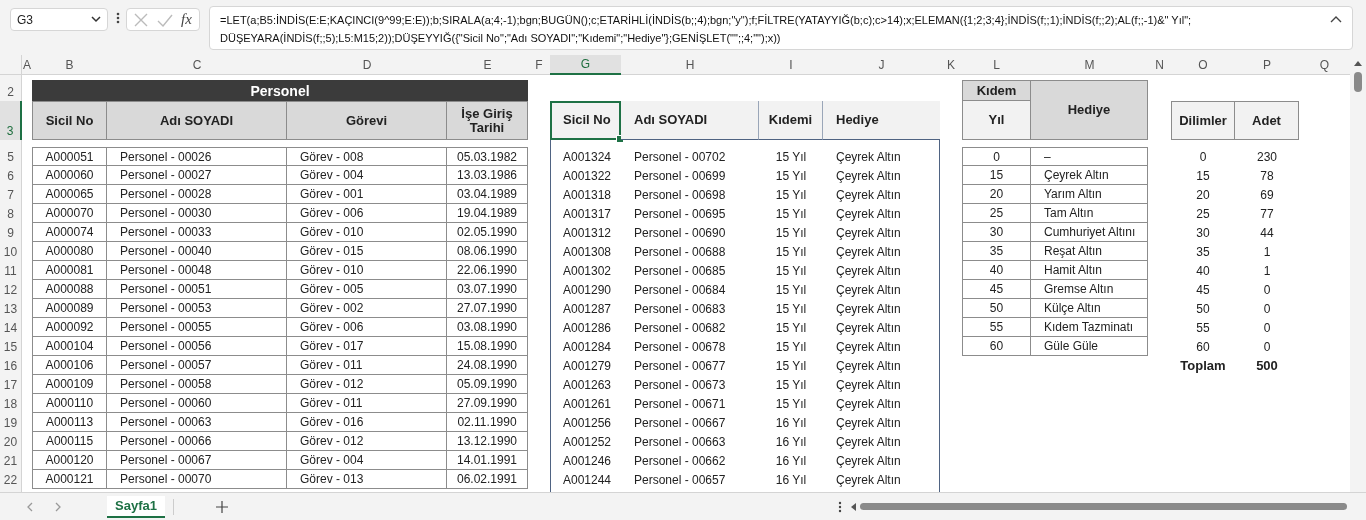 This screenshot has width=1366, height=520. Describe the element at coordinates (680, 157) in the screenshot. I see `table-cell-text: Personel - 00702` at that location.